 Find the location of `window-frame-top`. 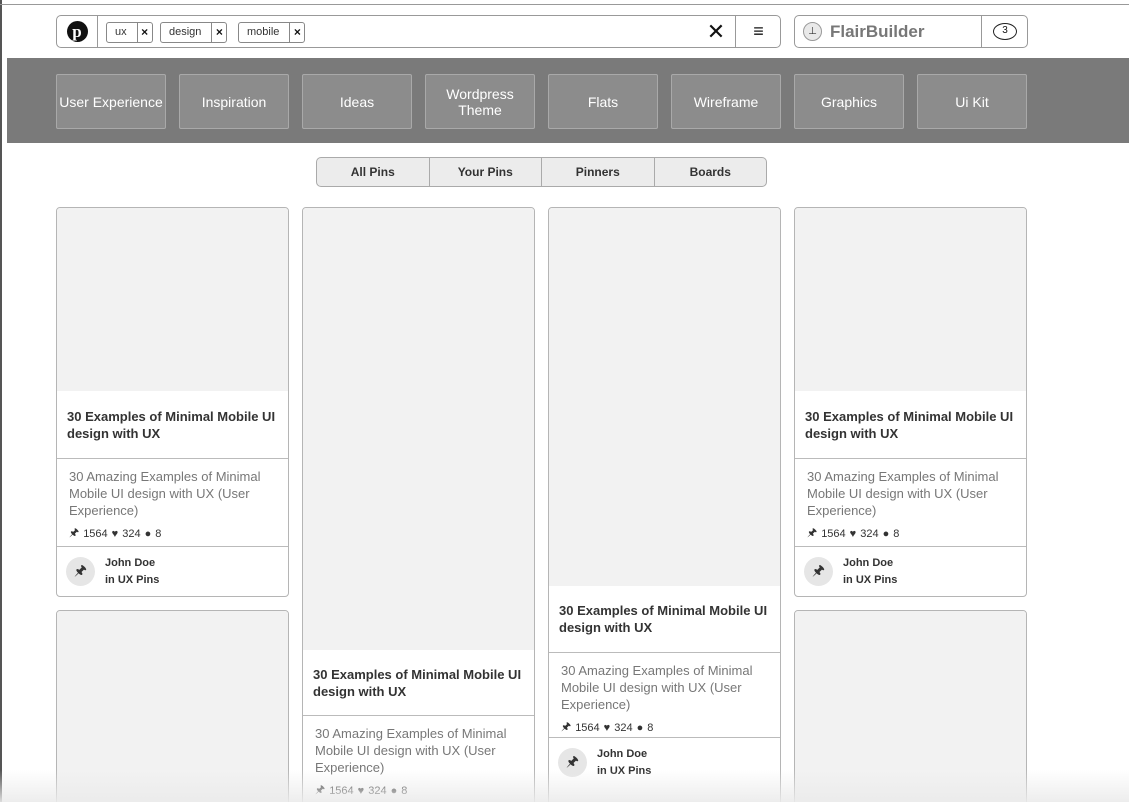

window-frame-top is located at coordinates (564, 4).